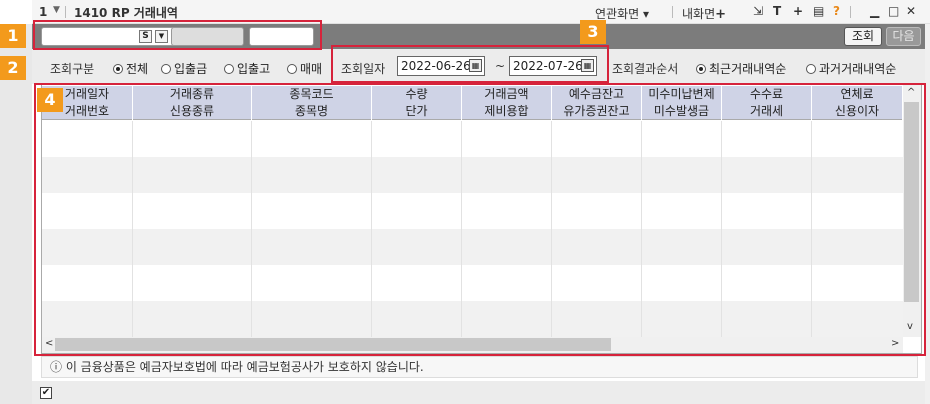 The width and height of the screenshot is (930, 404). What do you see at coordinates (126, 13) in the screenshot?
I see `window-title: 1410 RP 거래내역` at bounding box center [126, 13].